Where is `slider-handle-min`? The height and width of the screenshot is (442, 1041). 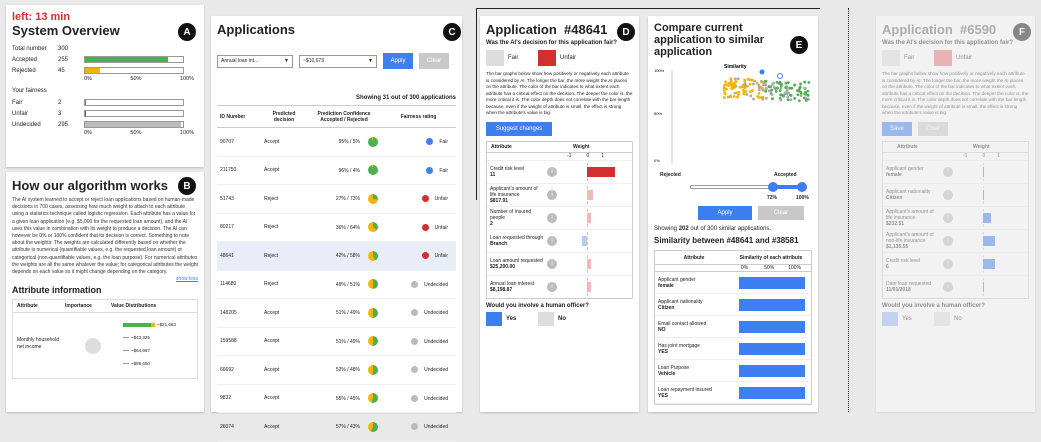
slider-handle-min is located at coordinates (773, 187).